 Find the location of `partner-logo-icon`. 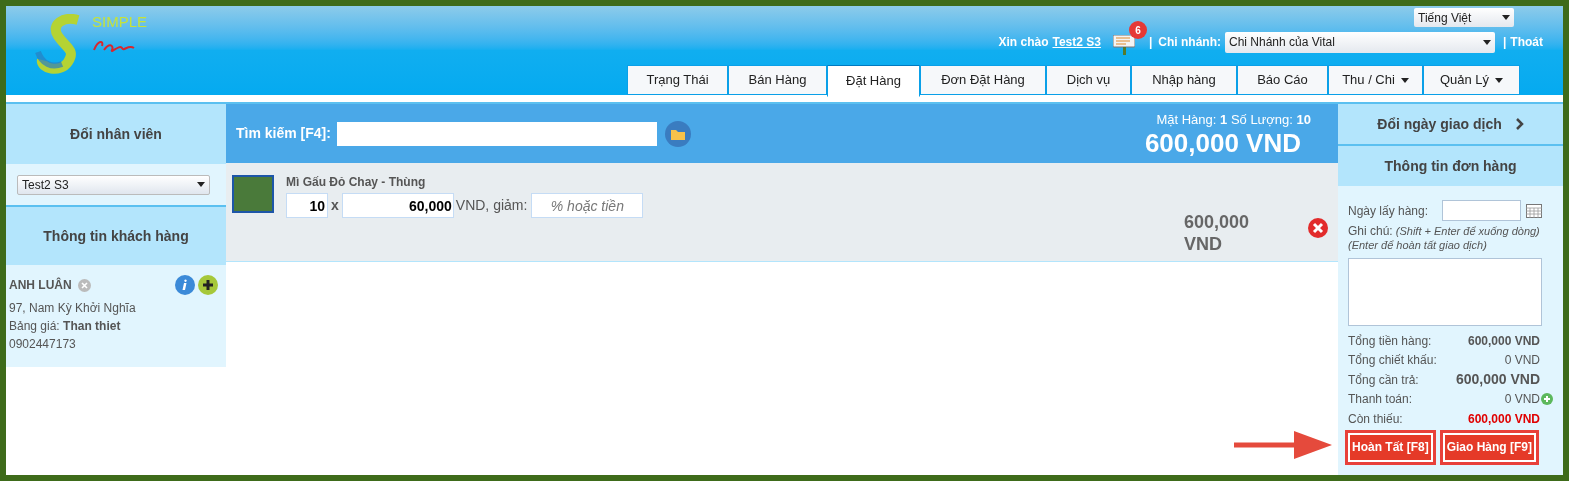

partner-logo-icon is located at coordinates (114, 46).